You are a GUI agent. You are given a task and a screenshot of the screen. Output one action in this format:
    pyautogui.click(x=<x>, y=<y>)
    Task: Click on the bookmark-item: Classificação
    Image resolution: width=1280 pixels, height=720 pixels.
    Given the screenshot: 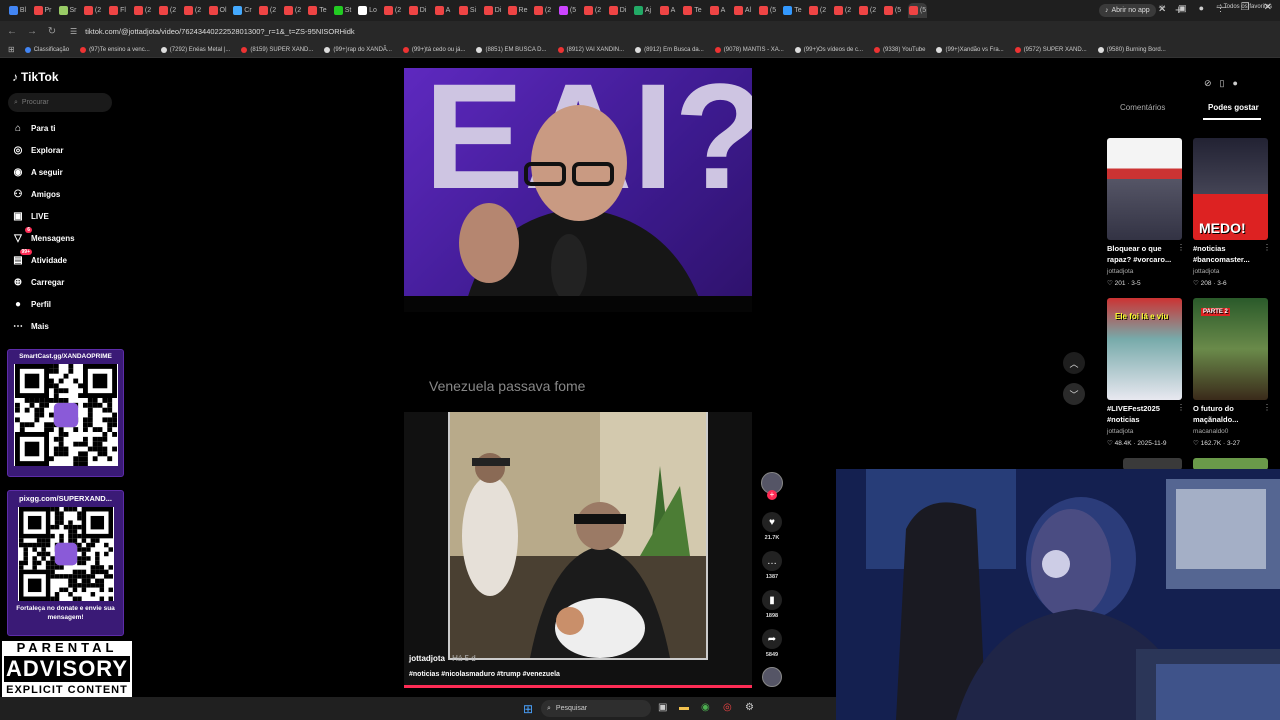 What is the action you would take?
    pyautogui.click(x=46, y=49)
    